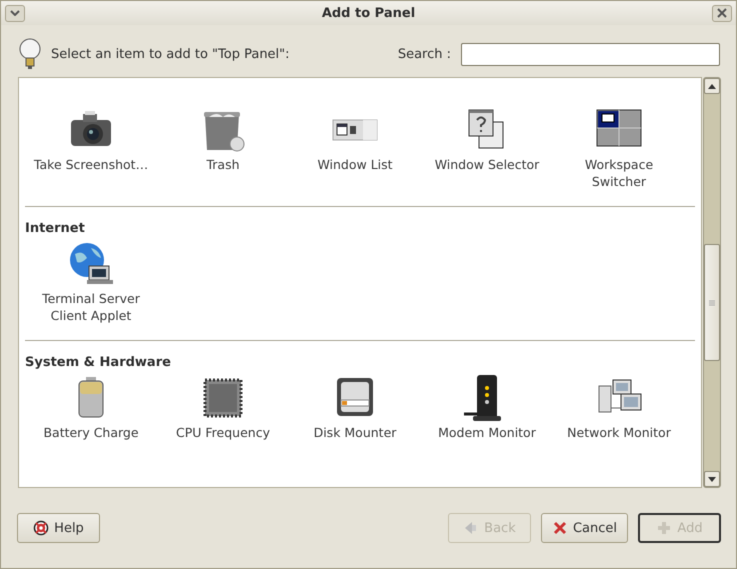 Image resolution: width=737 pixels, height=569 pixels. What do you see at coordinates (560, 528) in the screenshot?
I see `cross-icon` at bounding box center [560, 528].